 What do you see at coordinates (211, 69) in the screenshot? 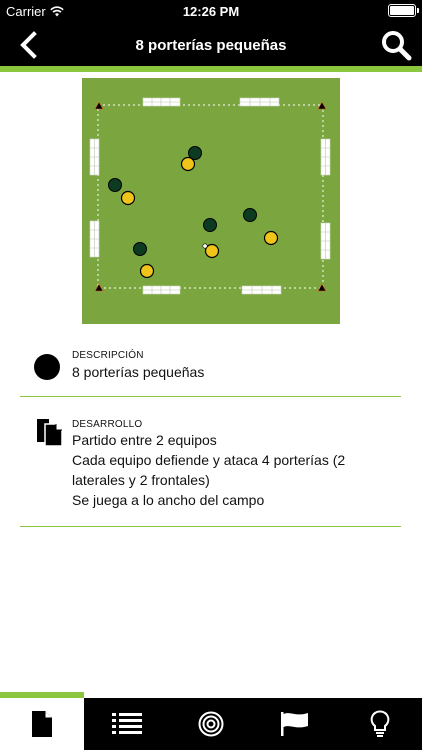
I see `header-accent-line` at bounding box center [211, 69].